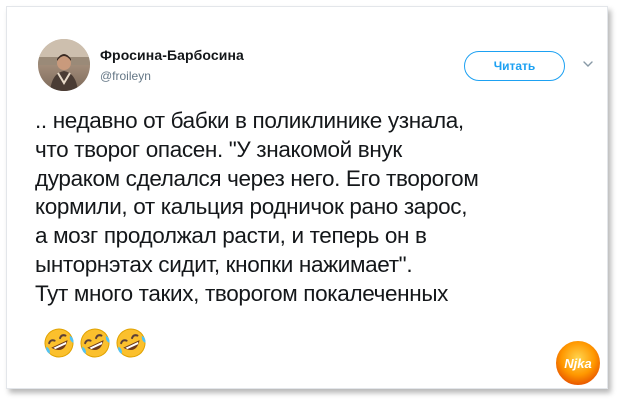  What do you see at coordinates (514, 66) in the screenshot?
I see `follow-button: Читать` at bounding box center [514, 66].